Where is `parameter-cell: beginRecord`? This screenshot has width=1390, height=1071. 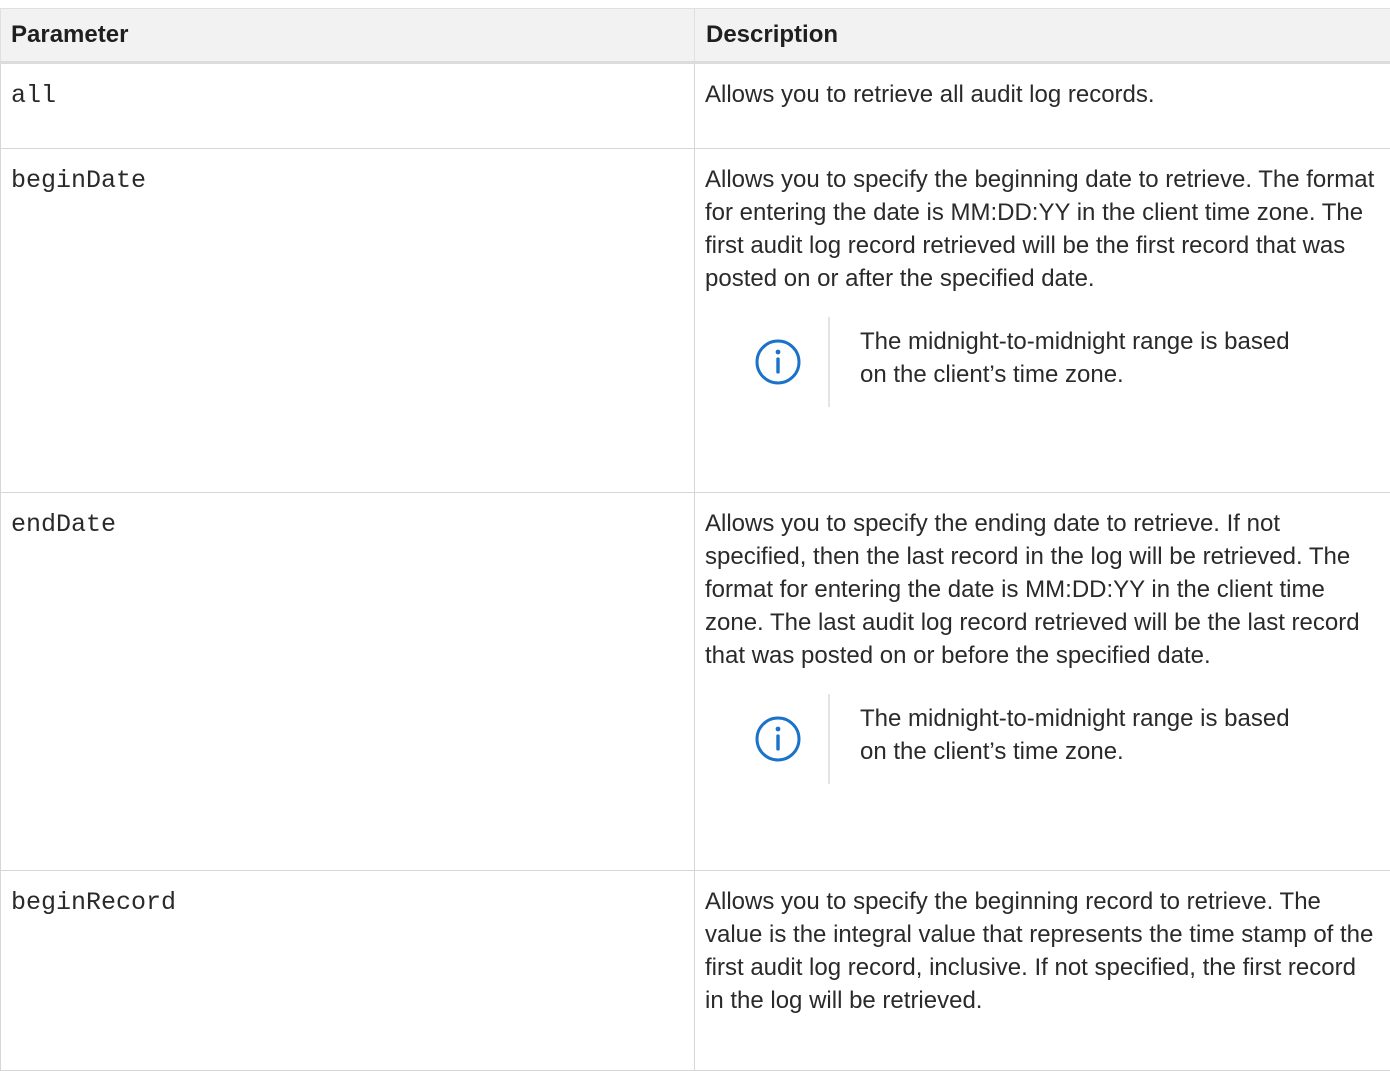
parameter-cell: beginRecord is located at coordinates (348, 971).